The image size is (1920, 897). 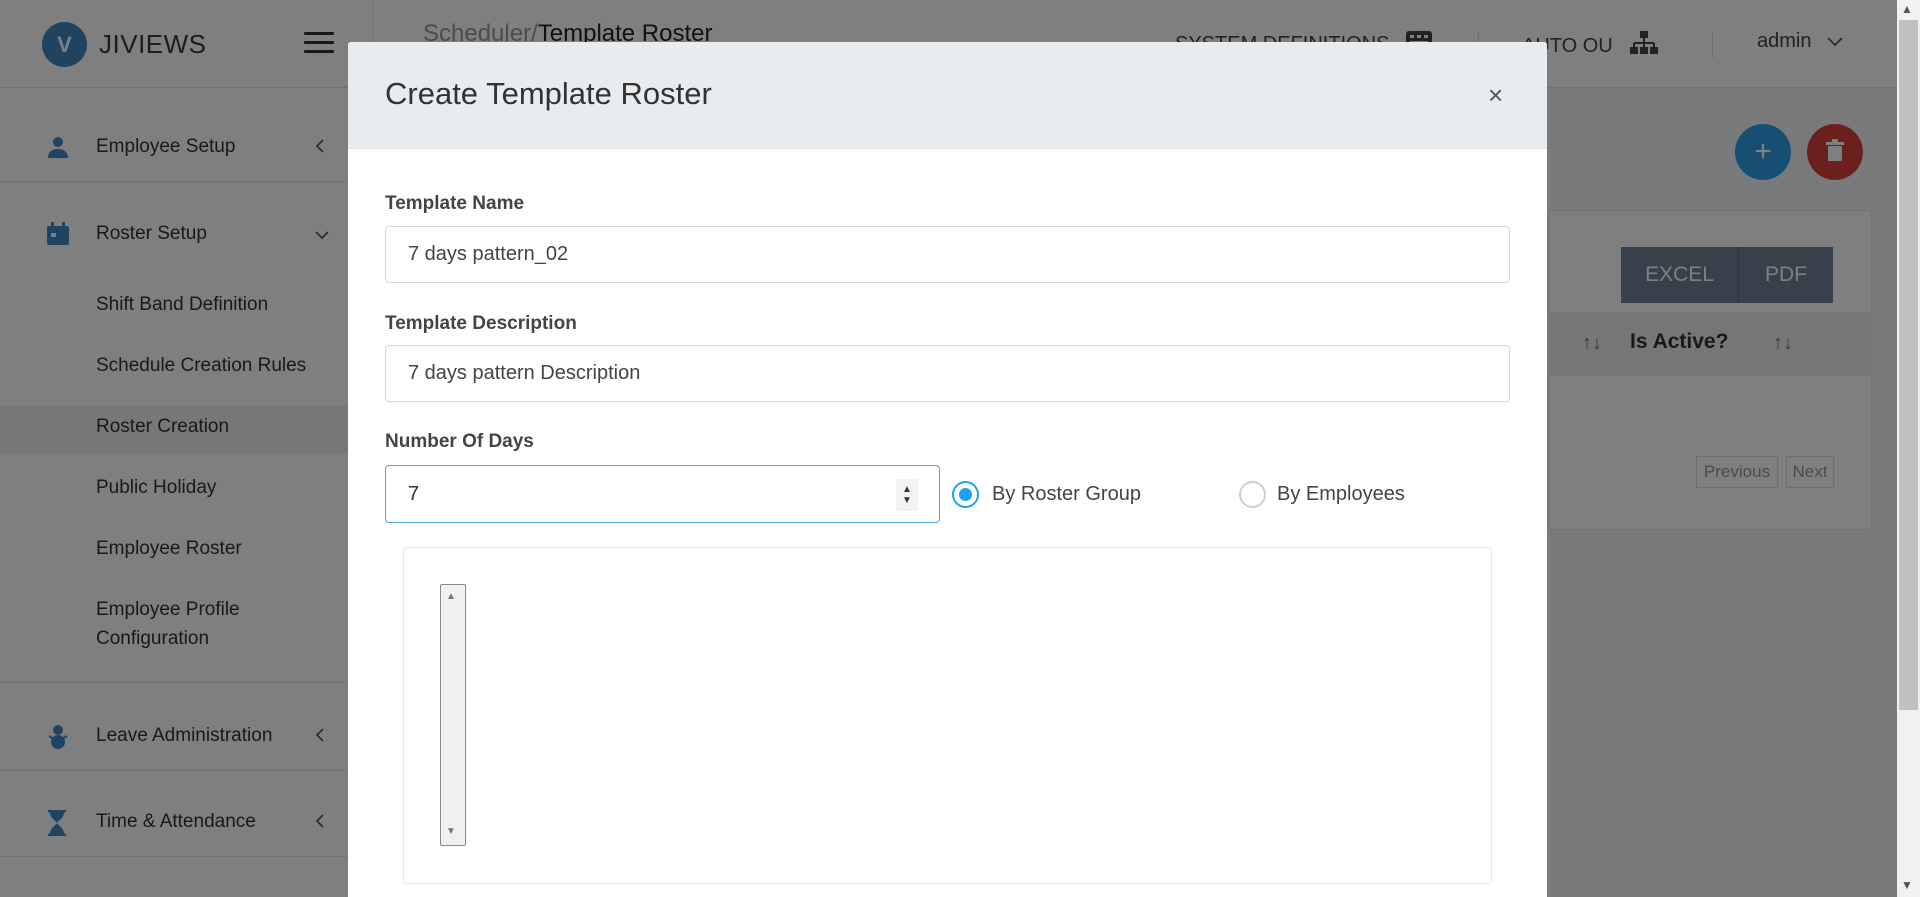 What do you see at coordinates (965, 494) in the screenshot?
I see `by-roster-group-radio` at bounding box center [965, 494].